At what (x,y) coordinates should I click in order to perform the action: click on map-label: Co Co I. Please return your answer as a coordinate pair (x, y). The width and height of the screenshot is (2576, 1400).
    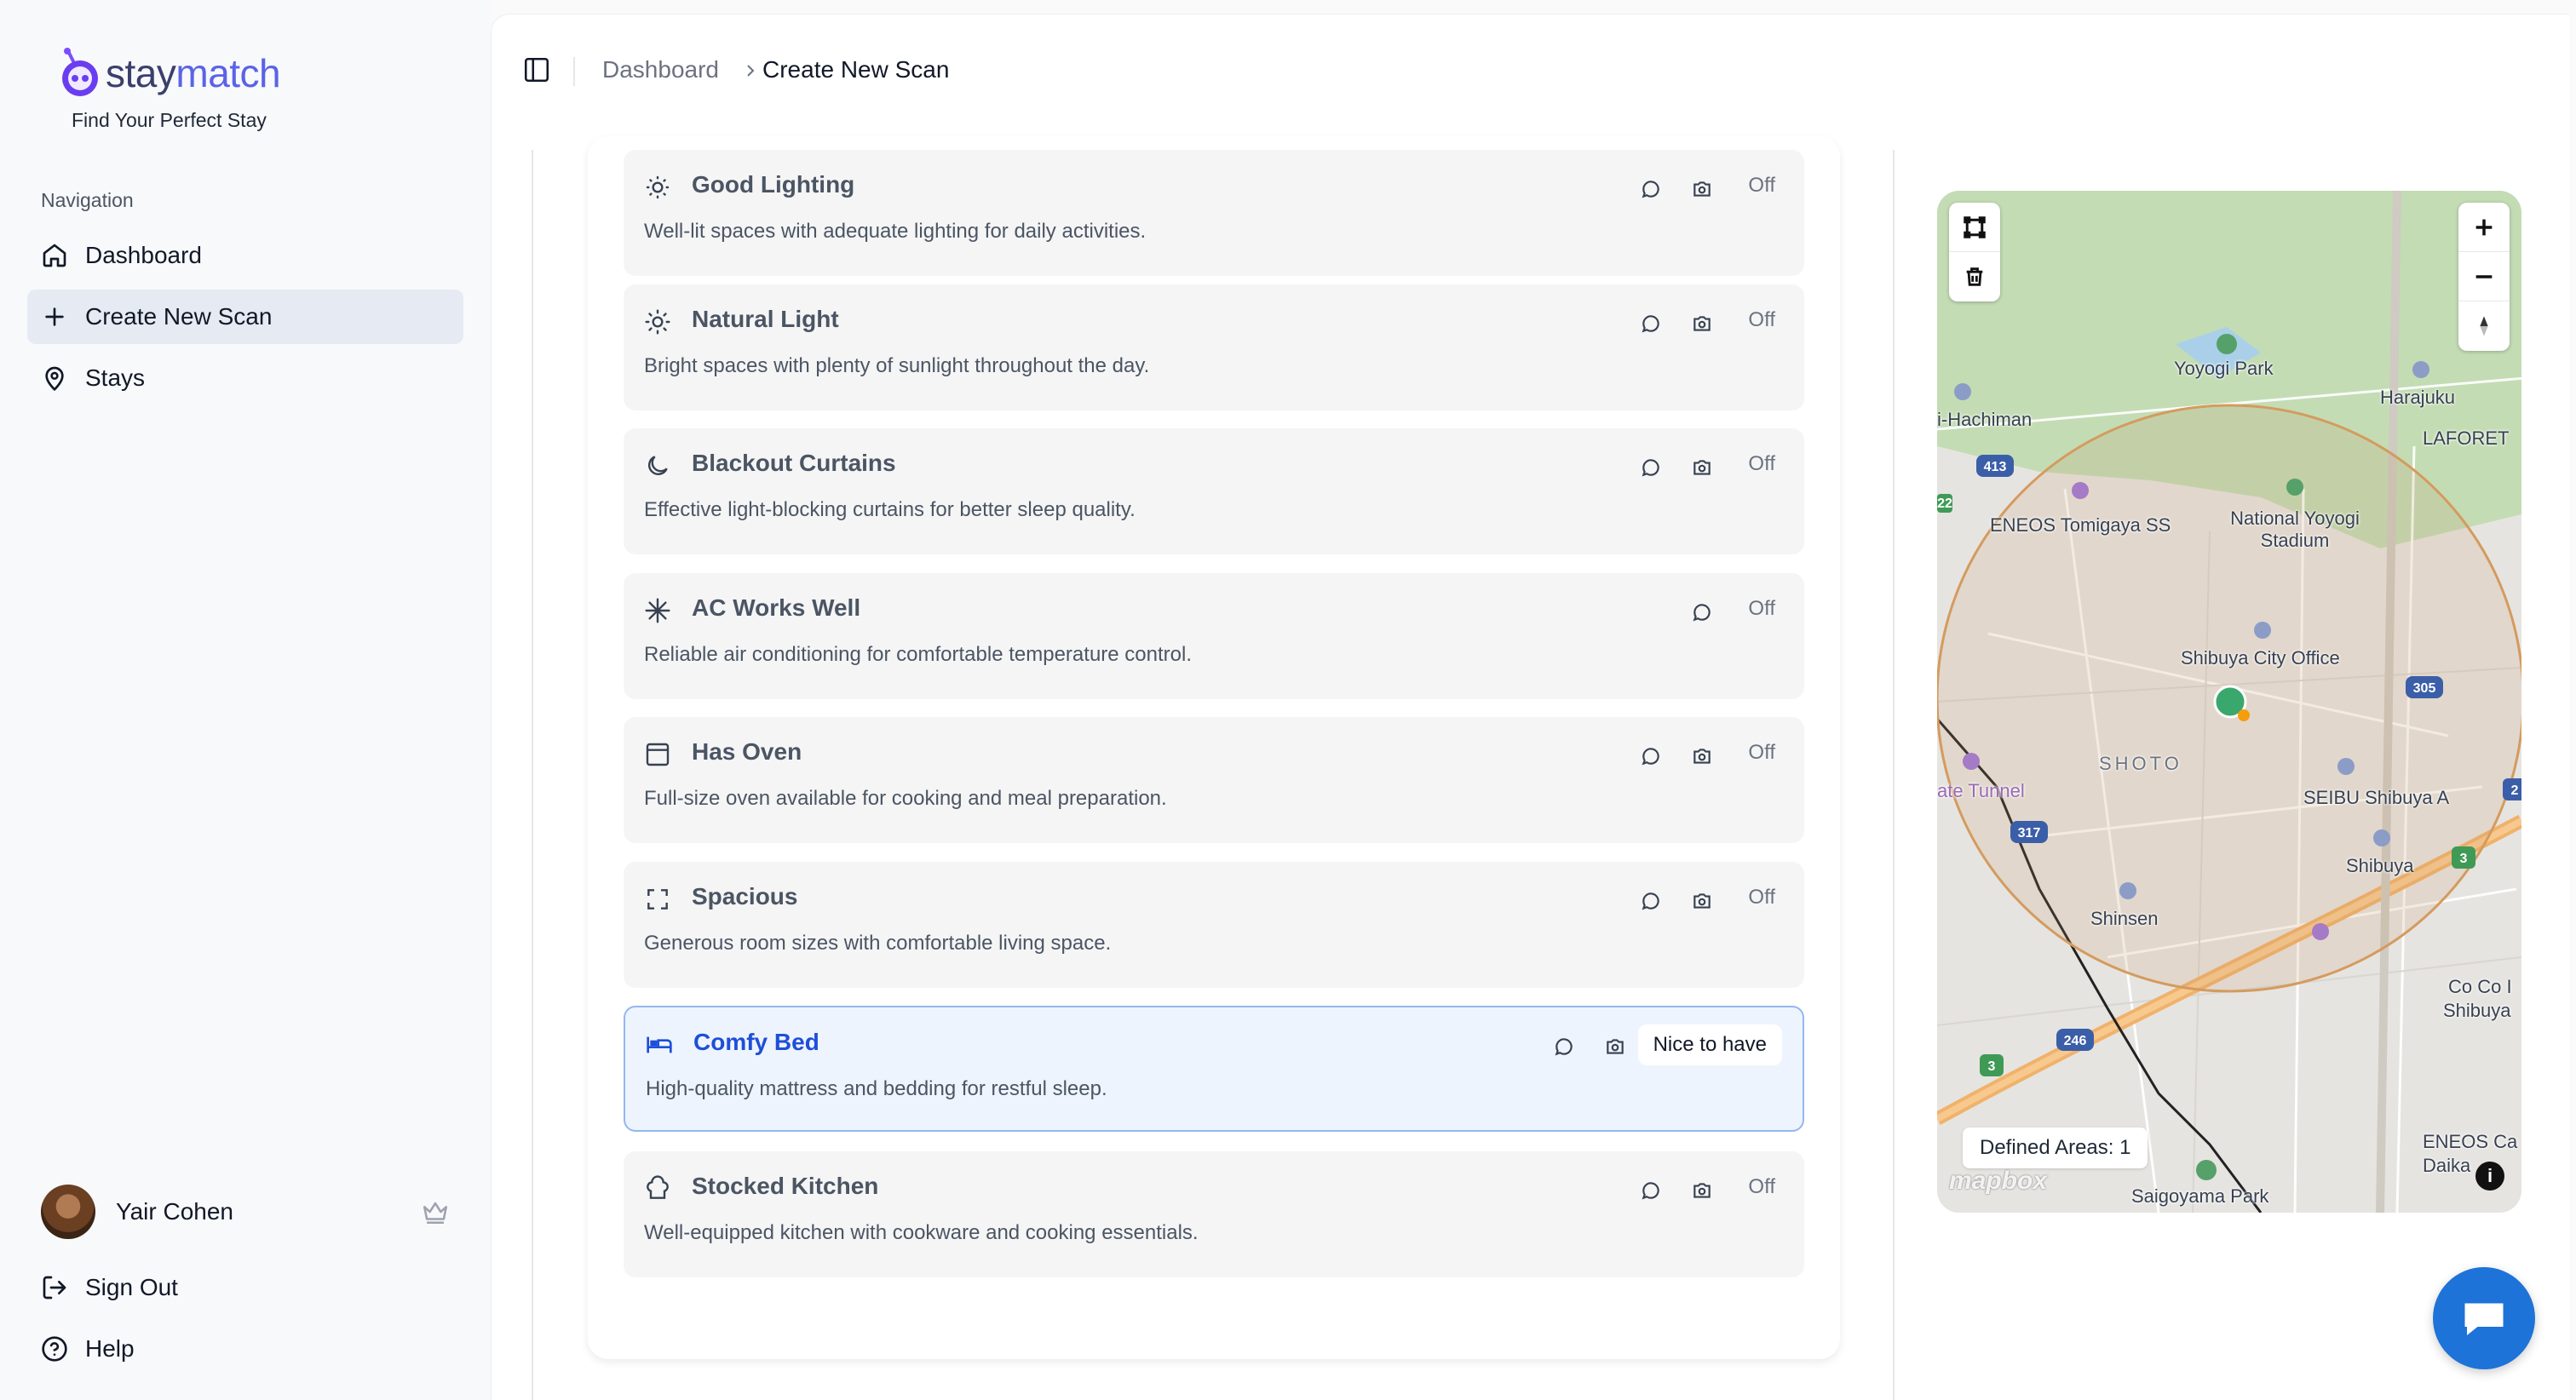
    Looking at the image, I should click on (2480, 987).